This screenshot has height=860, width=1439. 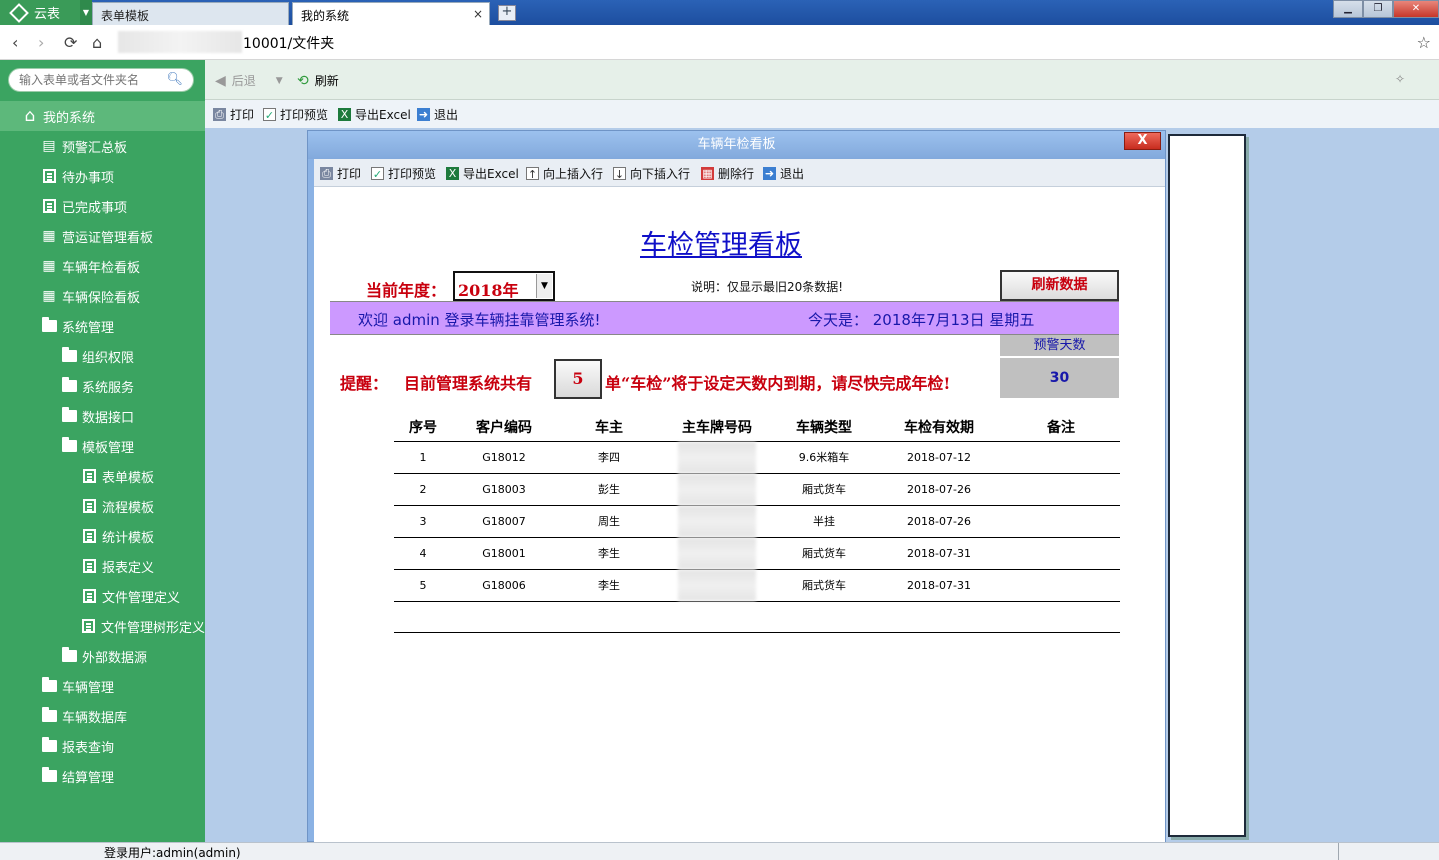 What do you see at coordinates (783, 173) in the screenshot?
I see `modal-exit-button: ➜ 退出` at bounding box center [783, 173].